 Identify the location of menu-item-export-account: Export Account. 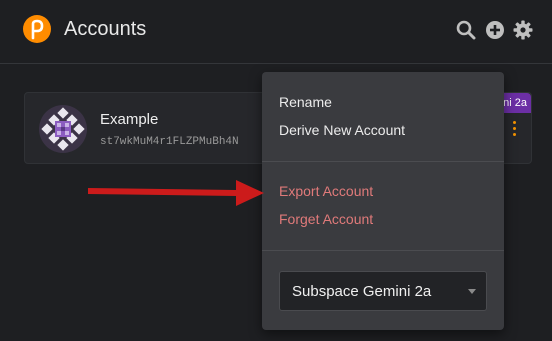
(326, 191).